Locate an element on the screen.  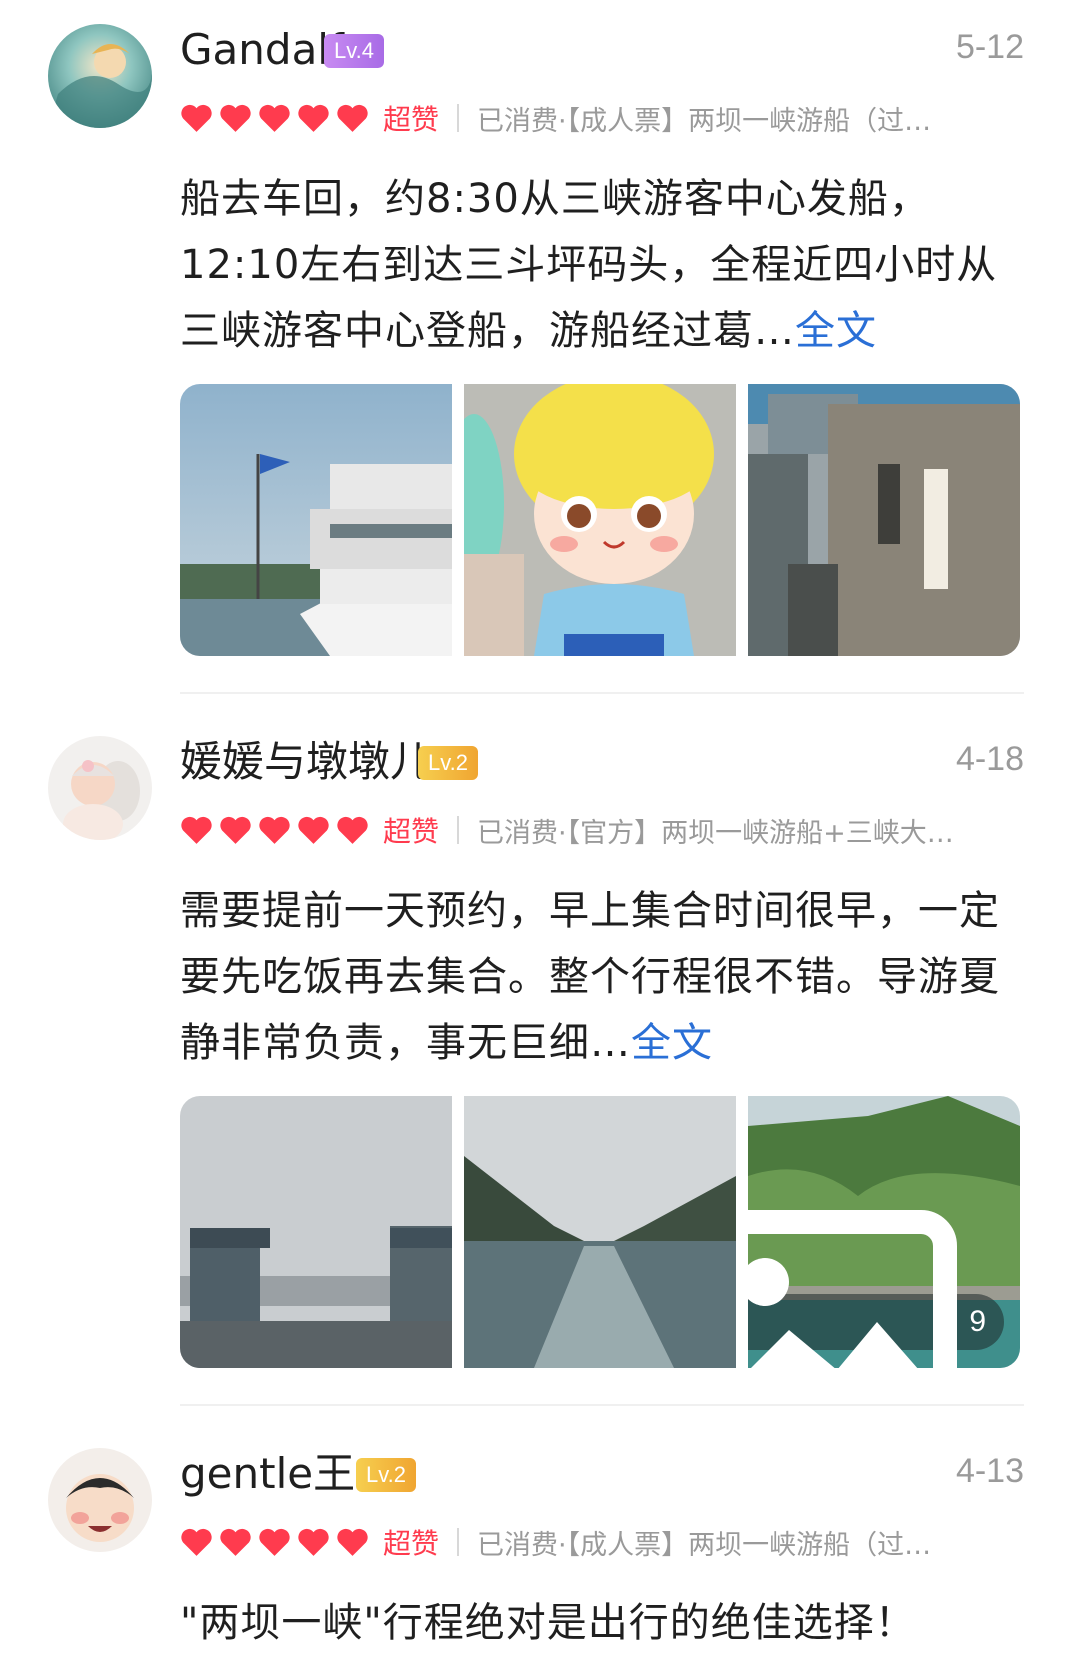
level-badge: Lv.4 is located at coordinates (354, 51).